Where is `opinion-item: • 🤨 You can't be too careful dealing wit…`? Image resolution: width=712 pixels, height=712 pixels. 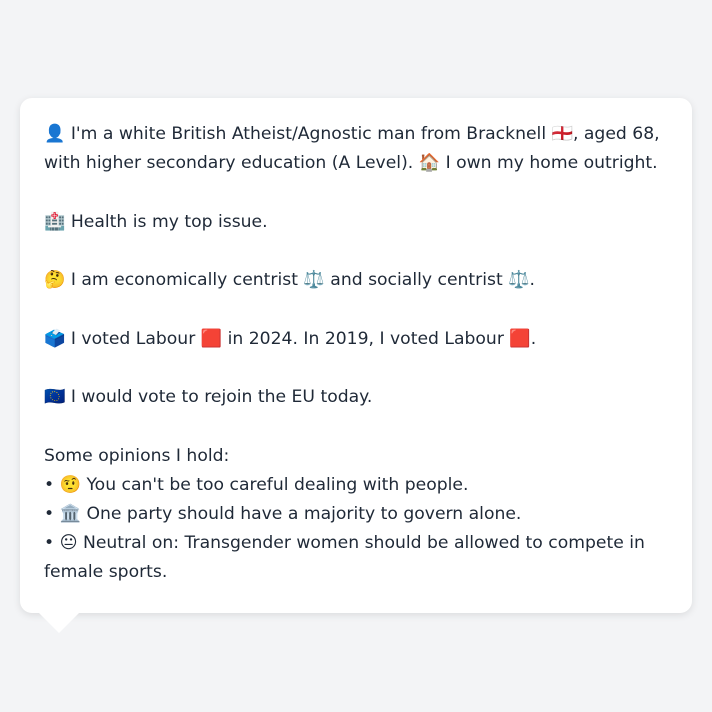 opinion-item: • 🤨 You can't be too careful dealing wit… is located at coordinates (256, 484).